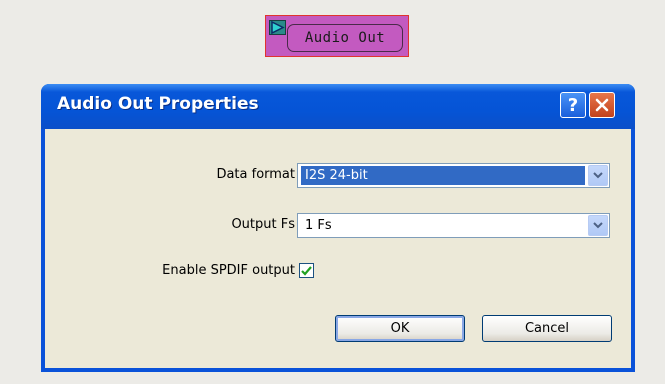 The width and height of the screenshot is (665, 384). I want to click on help-icon: ?, so click(573, 105).